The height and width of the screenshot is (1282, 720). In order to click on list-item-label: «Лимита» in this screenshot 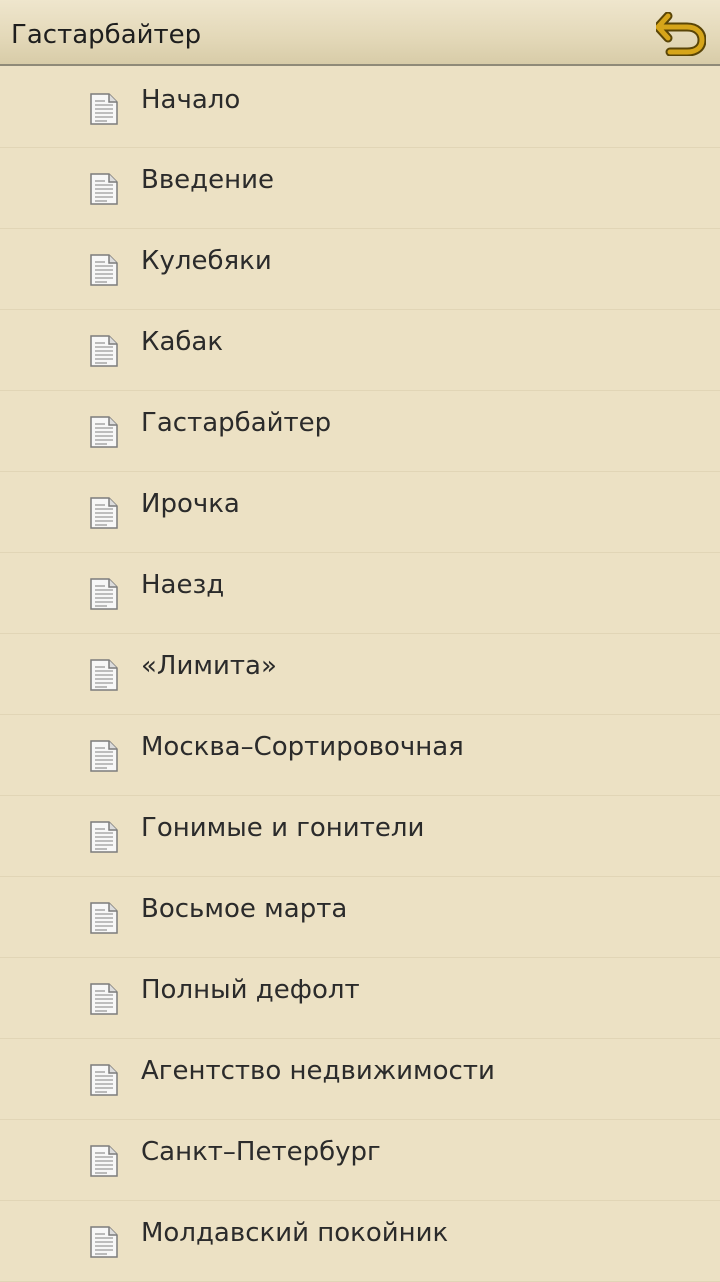, I will do `click(209, 666)`.